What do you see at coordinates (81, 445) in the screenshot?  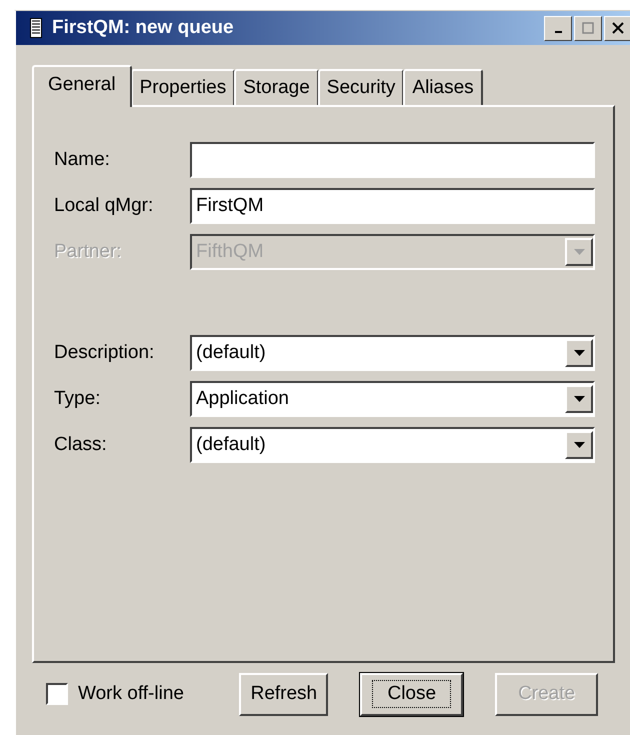 I see `field-label: Class:` at bounding box center [81, 445].